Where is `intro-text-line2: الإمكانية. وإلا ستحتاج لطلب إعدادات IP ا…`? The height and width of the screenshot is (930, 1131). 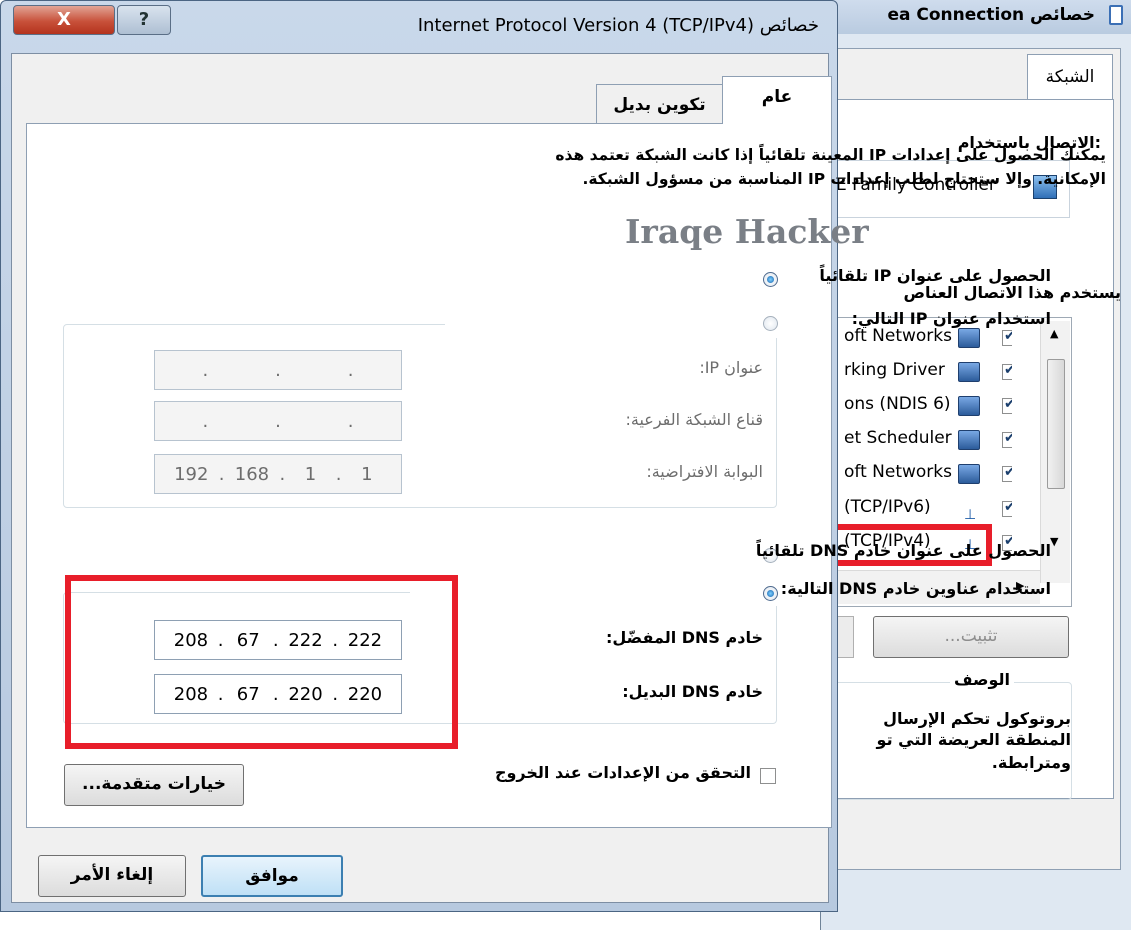
intro-text-line2: الإمكانية. وإلا ستحتاج لطلب إعدادات IP ا… is located at coordinates (844, 179).